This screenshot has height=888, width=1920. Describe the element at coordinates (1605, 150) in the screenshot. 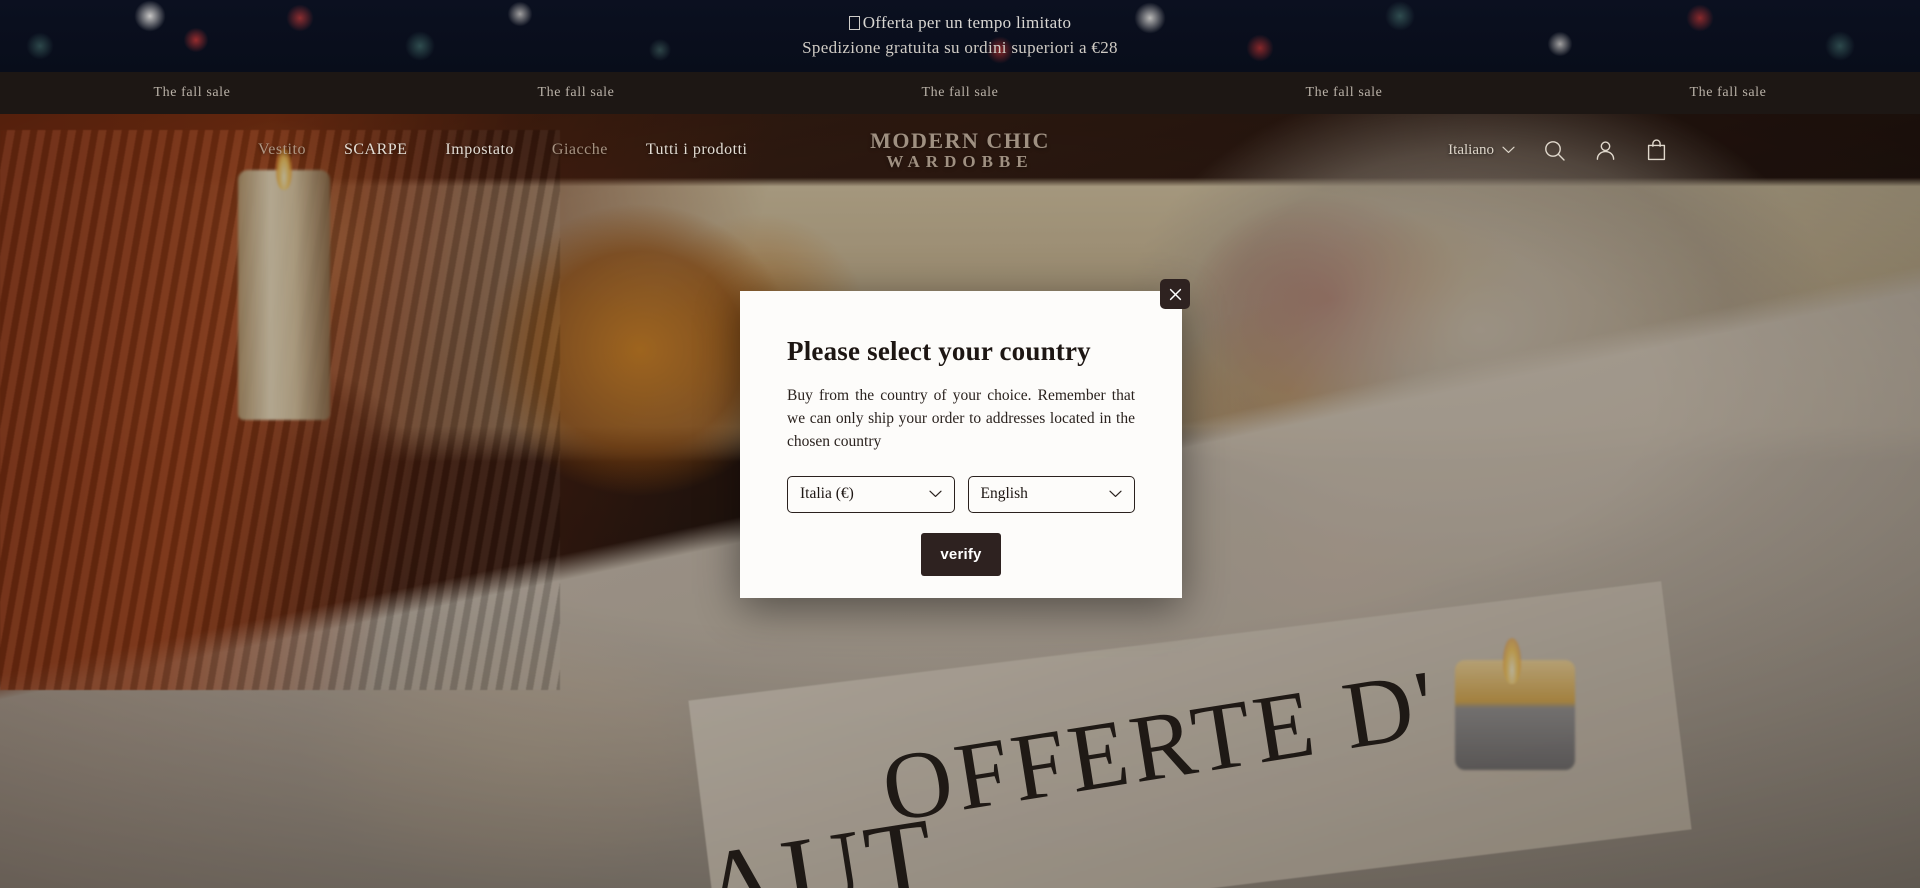

I see `account-icon` at that location.